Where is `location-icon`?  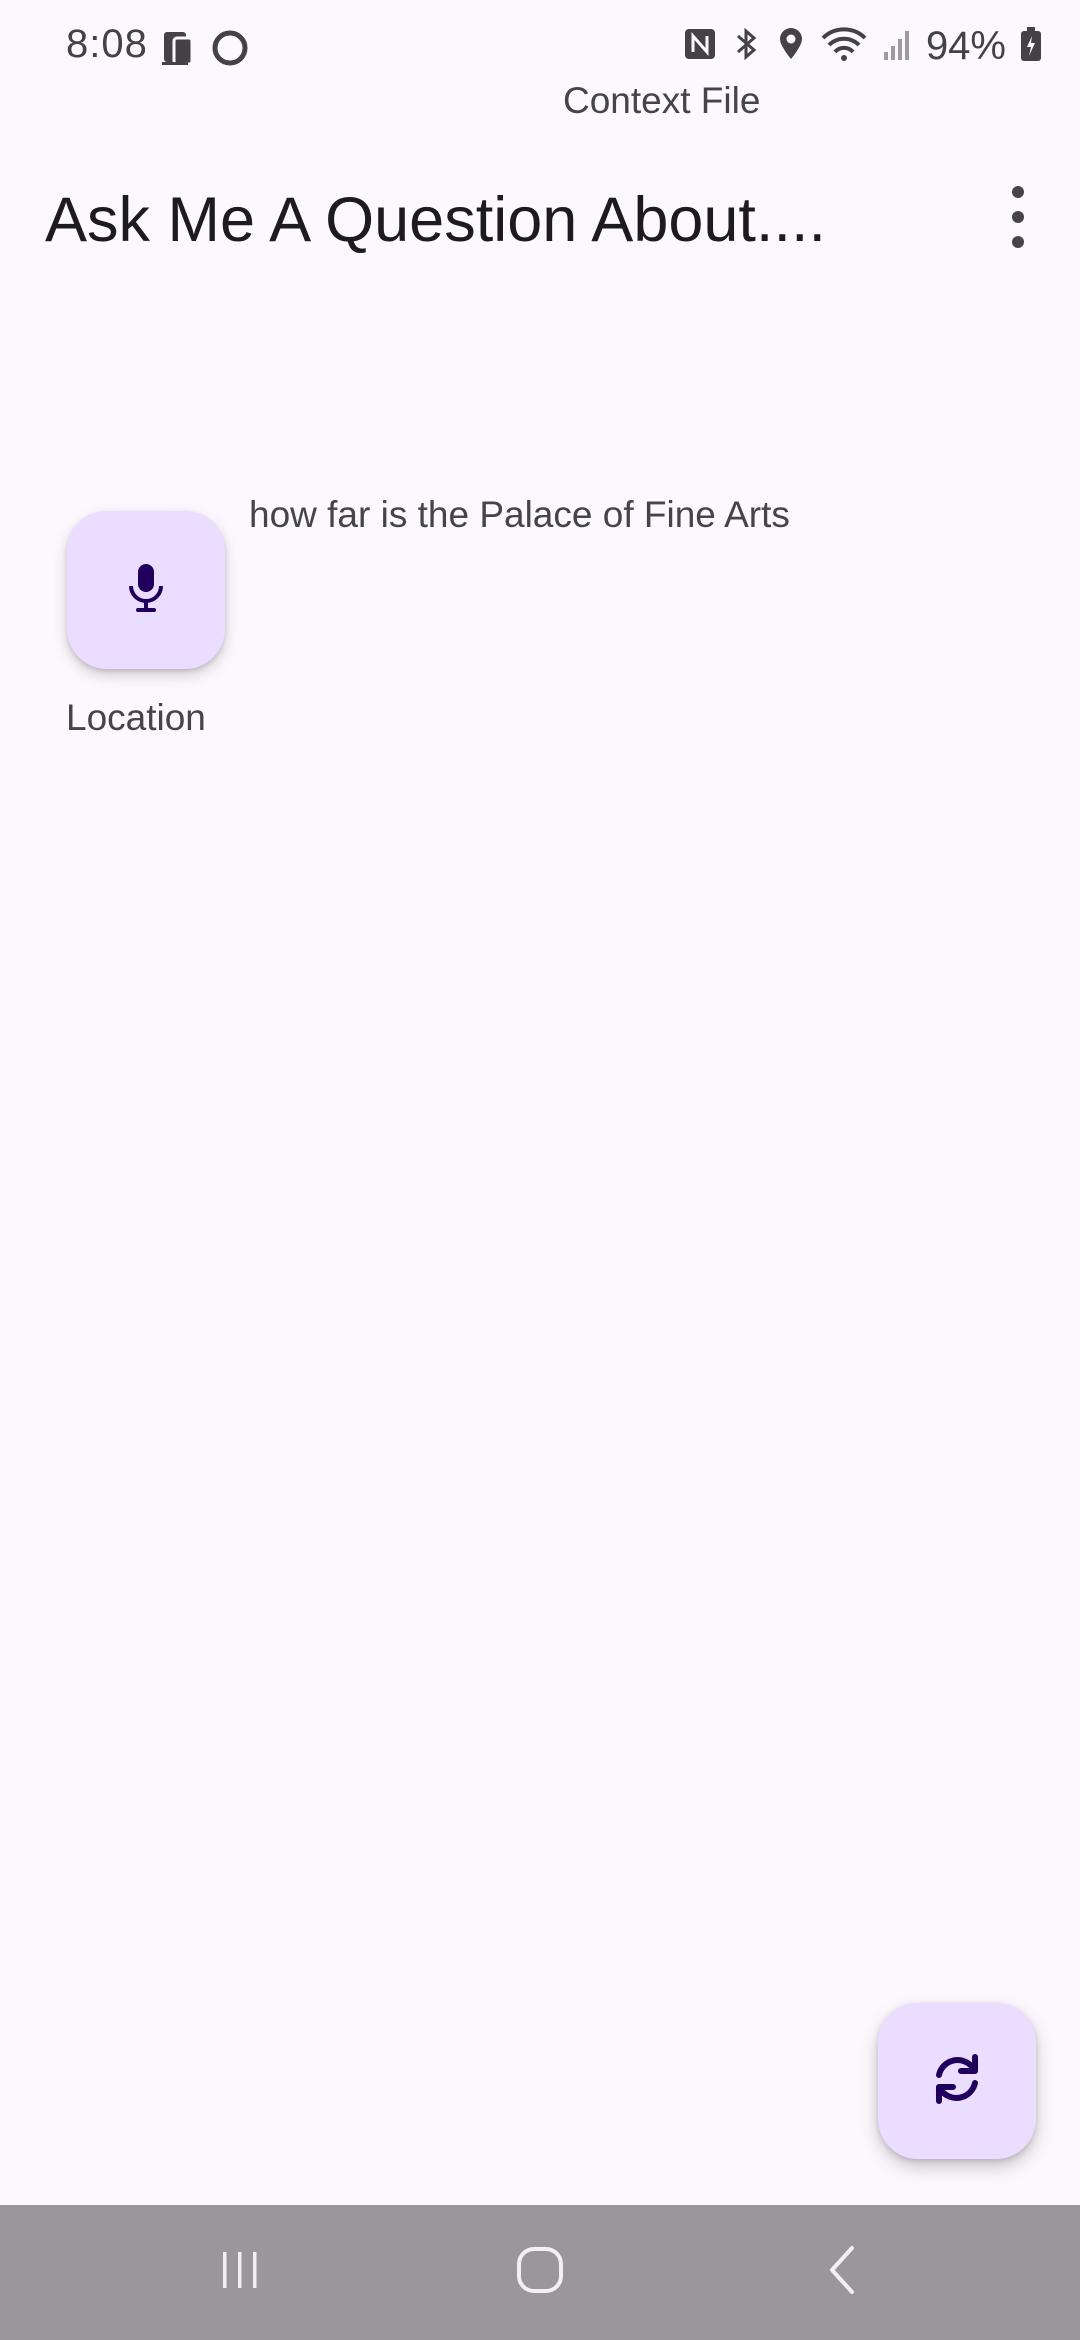 location-icon is located at coordinates (791, 46).